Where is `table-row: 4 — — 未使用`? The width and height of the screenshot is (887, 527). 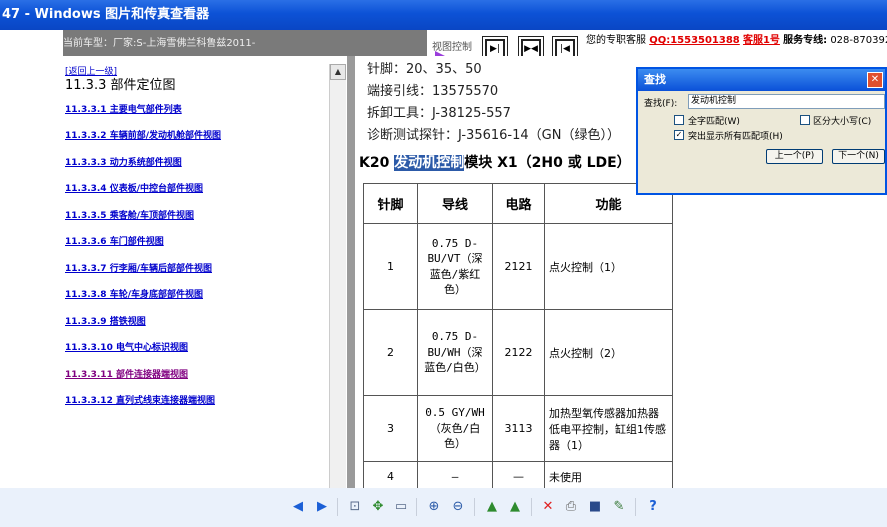
table-row: 4 — — 未使用 is located at coordinates (518, 474).